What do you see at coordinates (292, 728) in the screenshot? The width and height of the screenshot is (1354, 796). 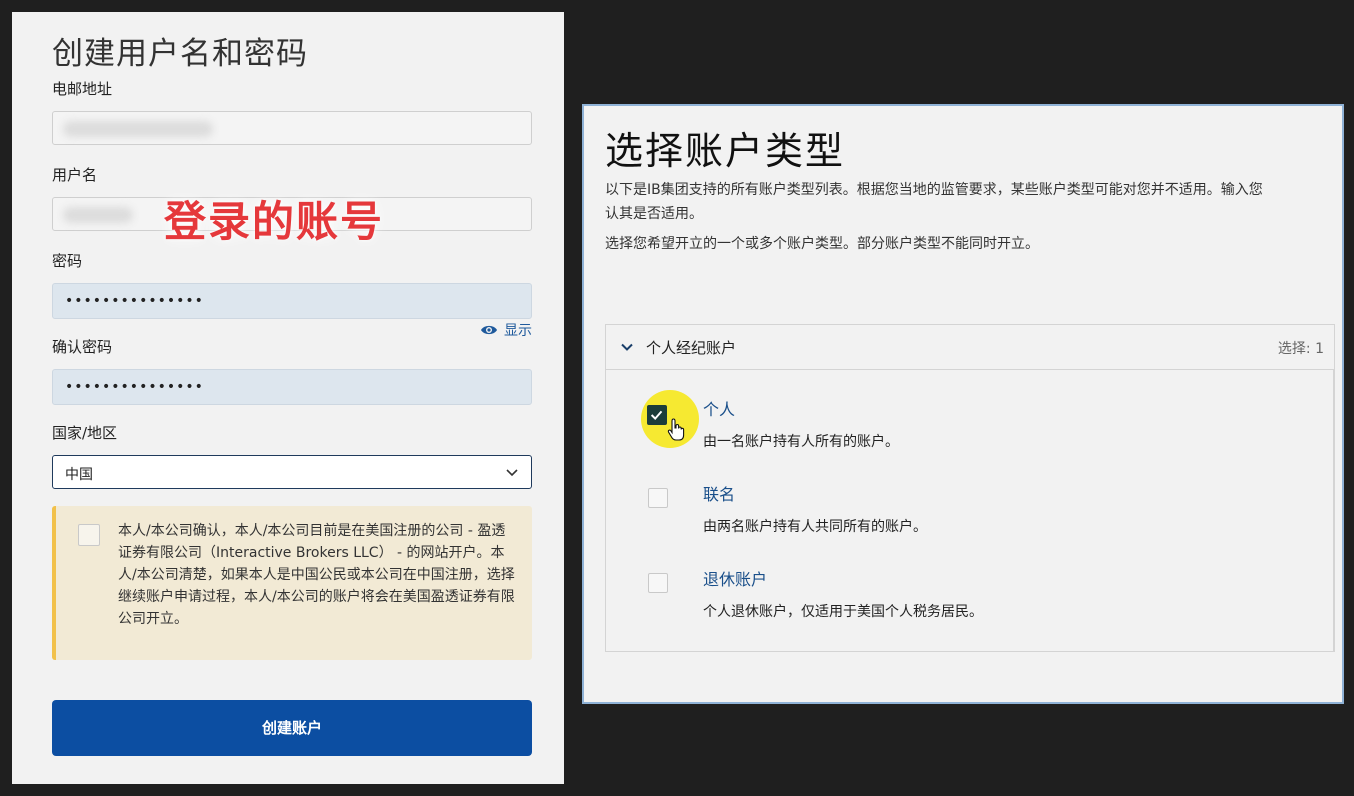 I see `create-account-button: 创建账户` at bounding box center [292, 728].